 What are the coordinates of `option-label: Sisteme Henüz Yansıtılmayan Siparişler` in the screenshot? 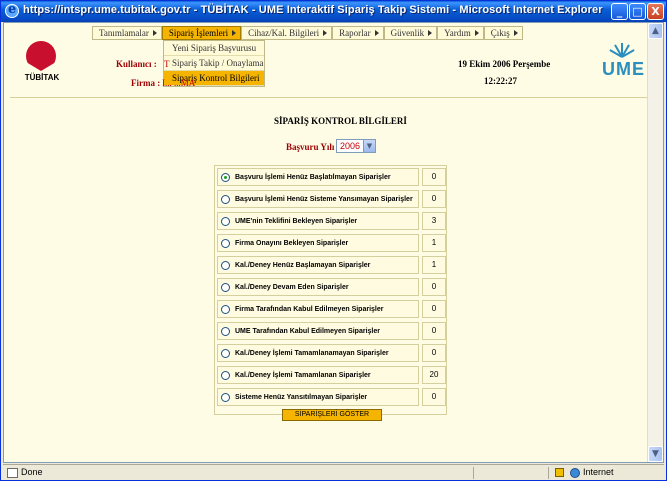 It's located at (301, 397).